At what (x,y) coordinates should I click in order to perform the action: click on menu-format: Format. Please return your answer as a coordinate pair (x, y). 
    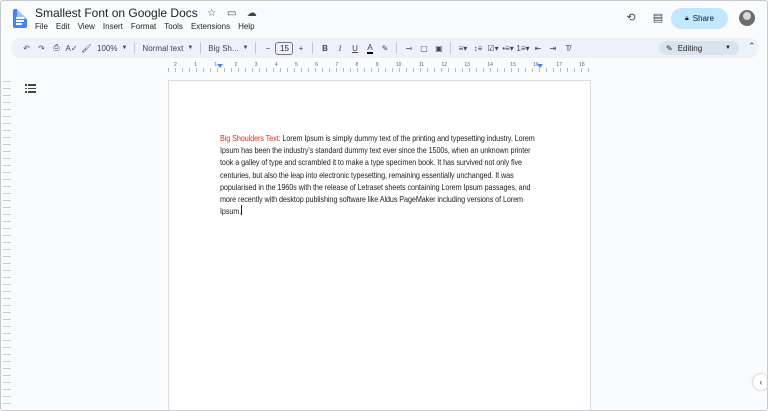
    Looking at the image, I should click on (143, 26).